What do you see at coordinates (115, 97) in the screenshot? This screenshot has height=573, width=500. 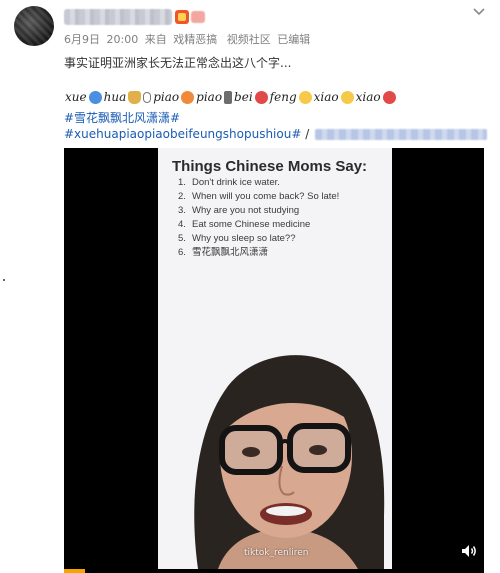 I see `emoji-word: hua` at bounding box center [115, 97].